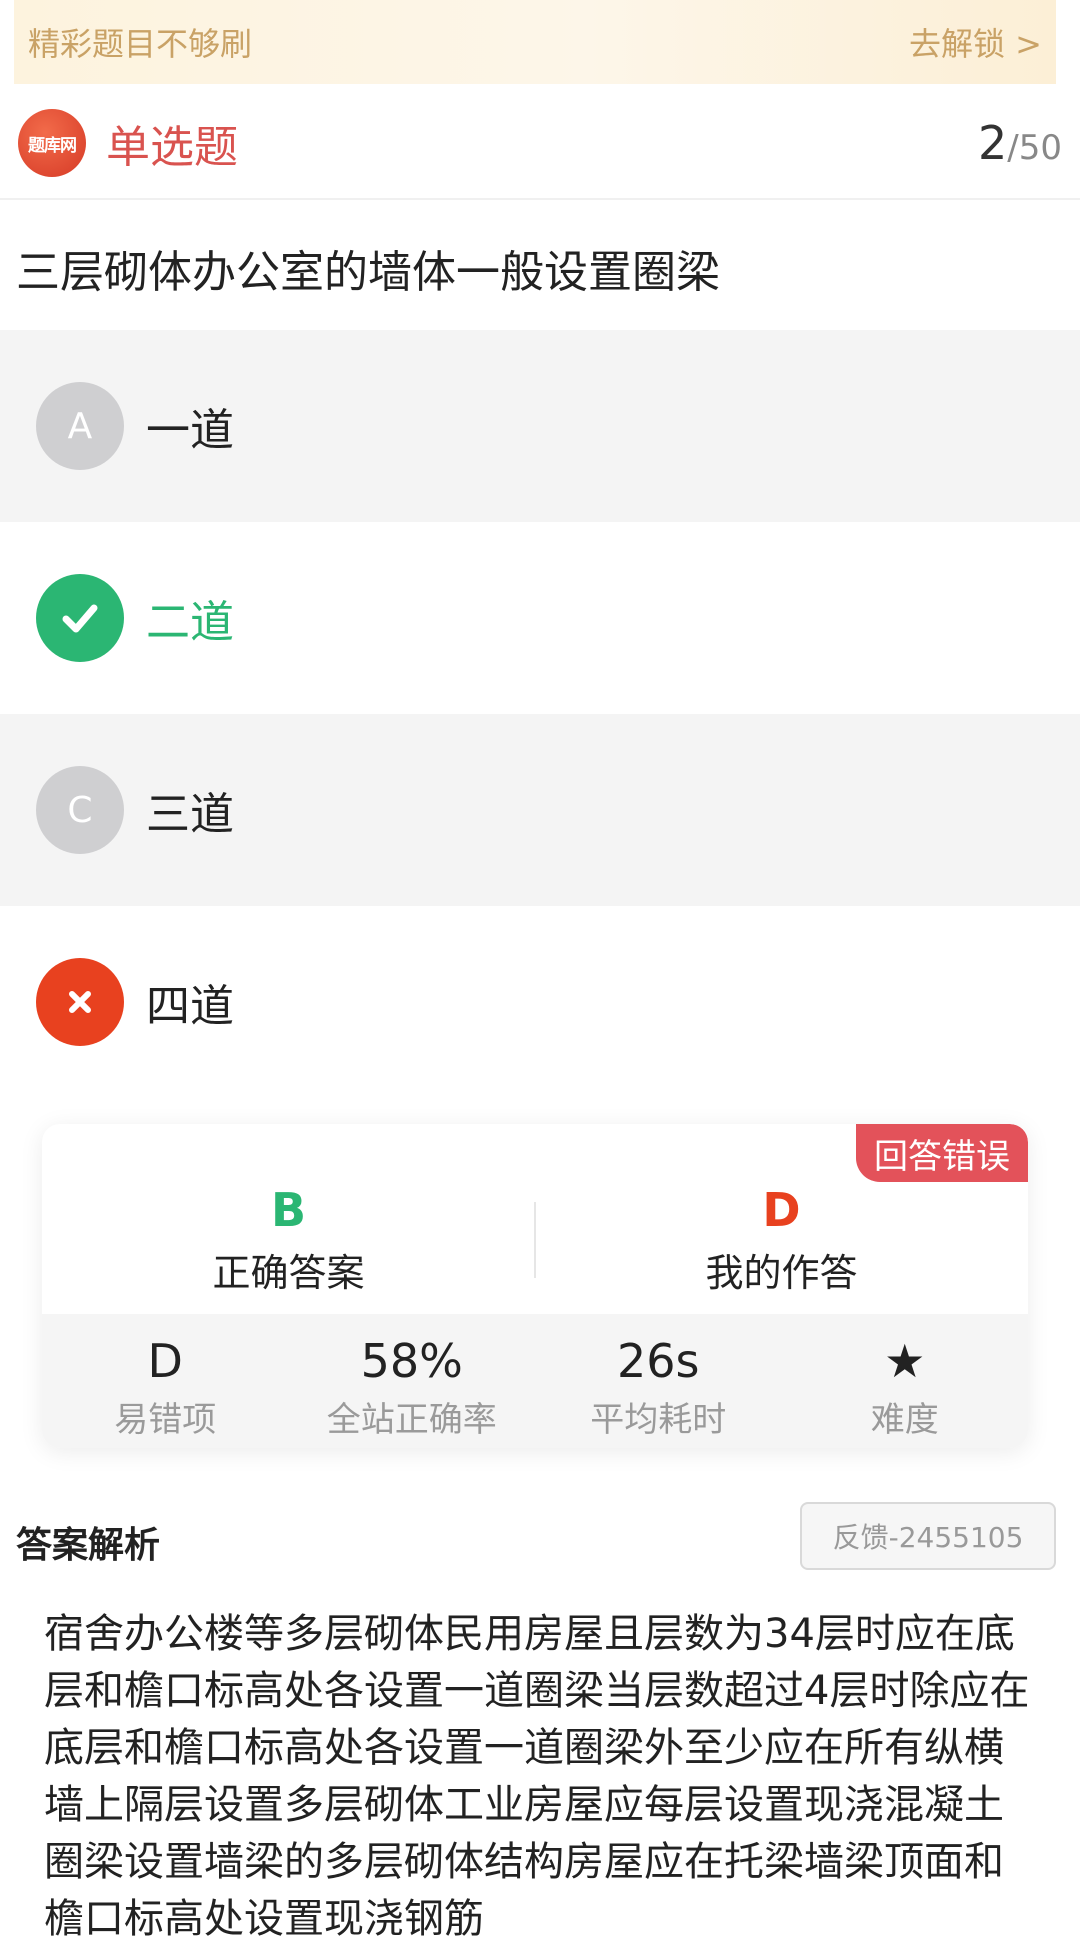  I want to click on correct-answer-letter: B, so click(288, 1210).